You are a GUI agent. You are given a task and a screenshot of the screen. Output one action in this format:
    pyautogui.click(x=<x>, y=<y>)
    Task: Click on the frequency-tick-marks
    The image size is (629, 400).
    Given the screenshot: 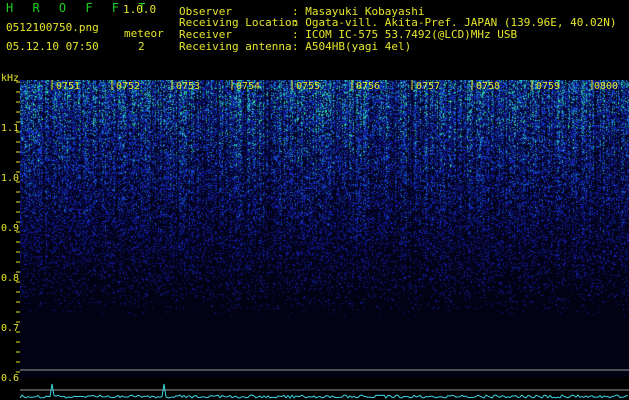 What is the action you would take?
    pyautogui.click(x=18, y=227)
    